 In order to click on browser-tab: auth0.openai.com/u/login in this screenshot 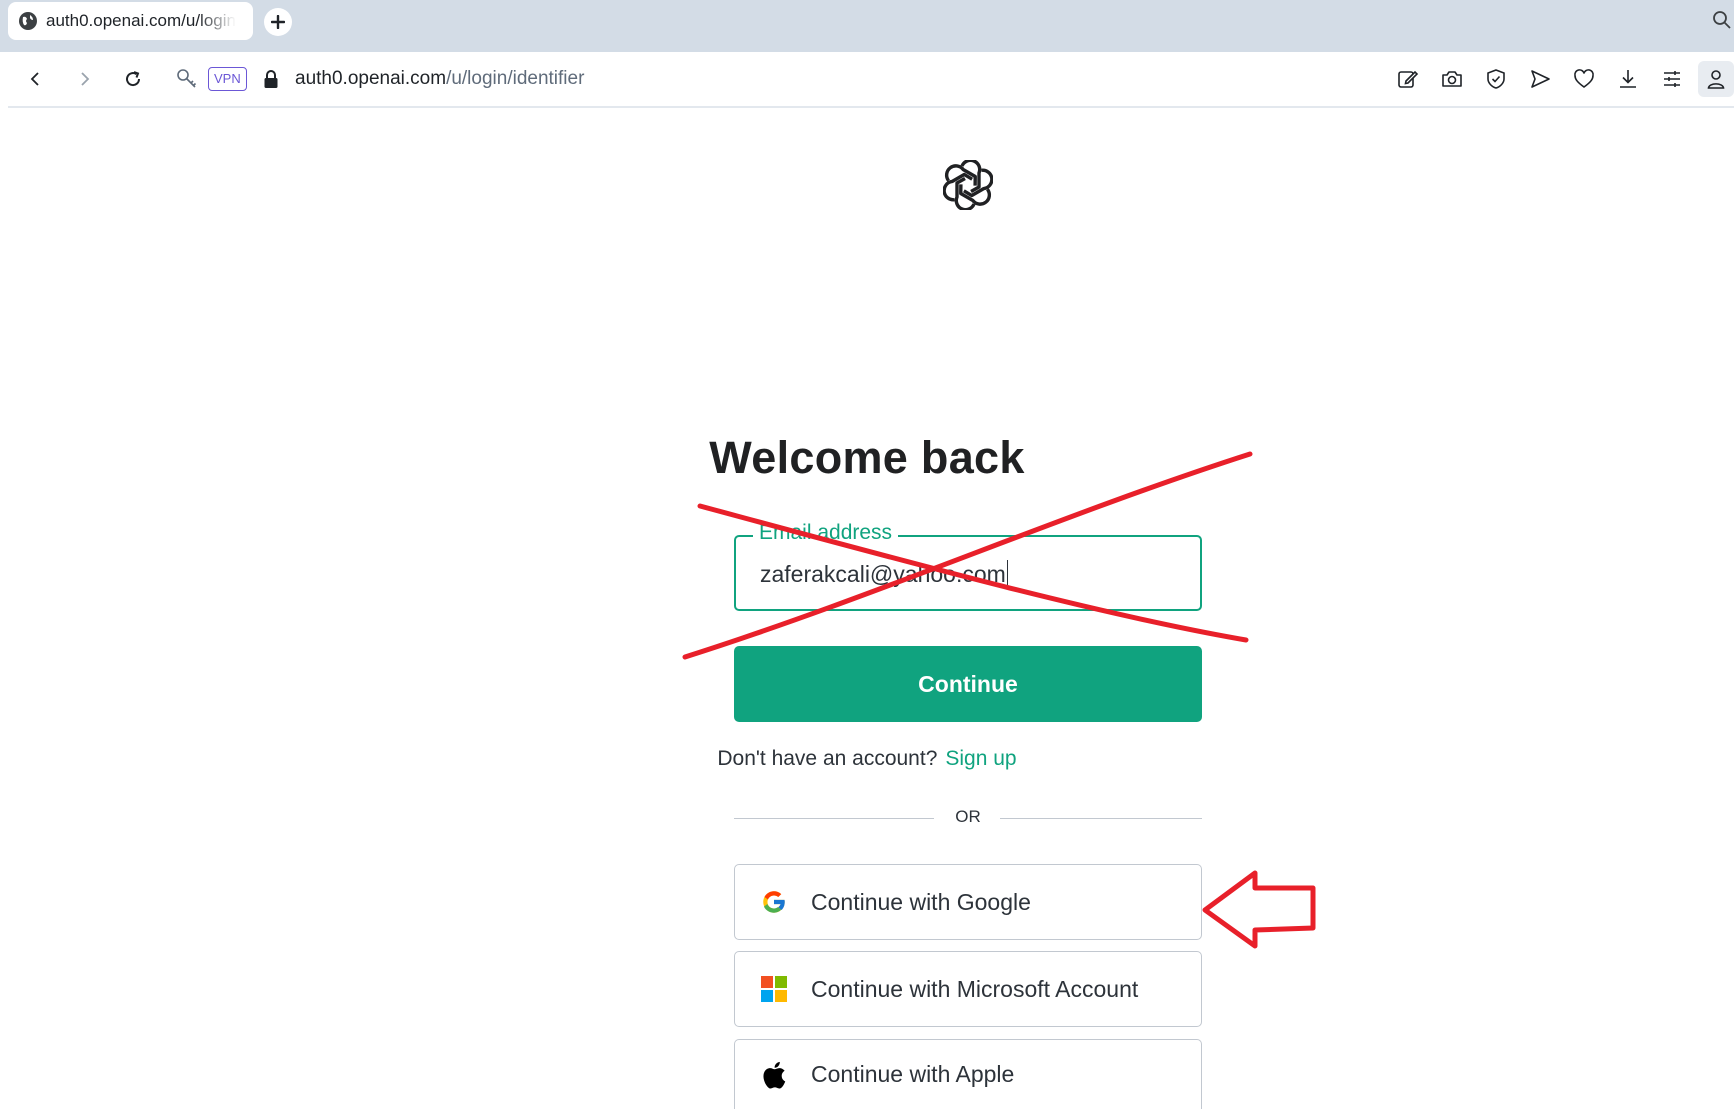, I will do `click(130, 21)`.